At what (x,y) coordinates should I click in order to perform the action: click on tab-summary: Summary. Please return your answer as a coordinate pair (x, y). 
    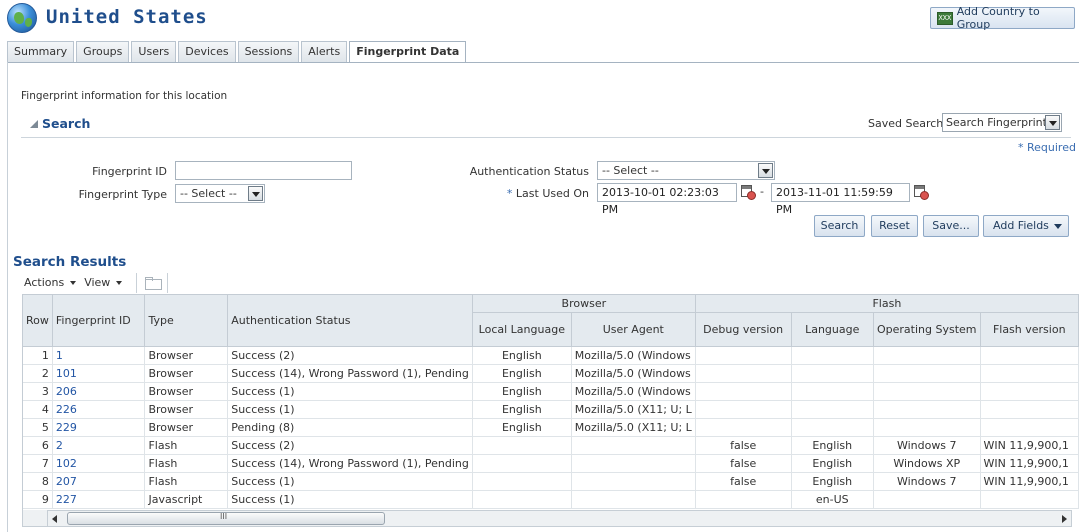
    Looking at the image, I should click on (41, 51).